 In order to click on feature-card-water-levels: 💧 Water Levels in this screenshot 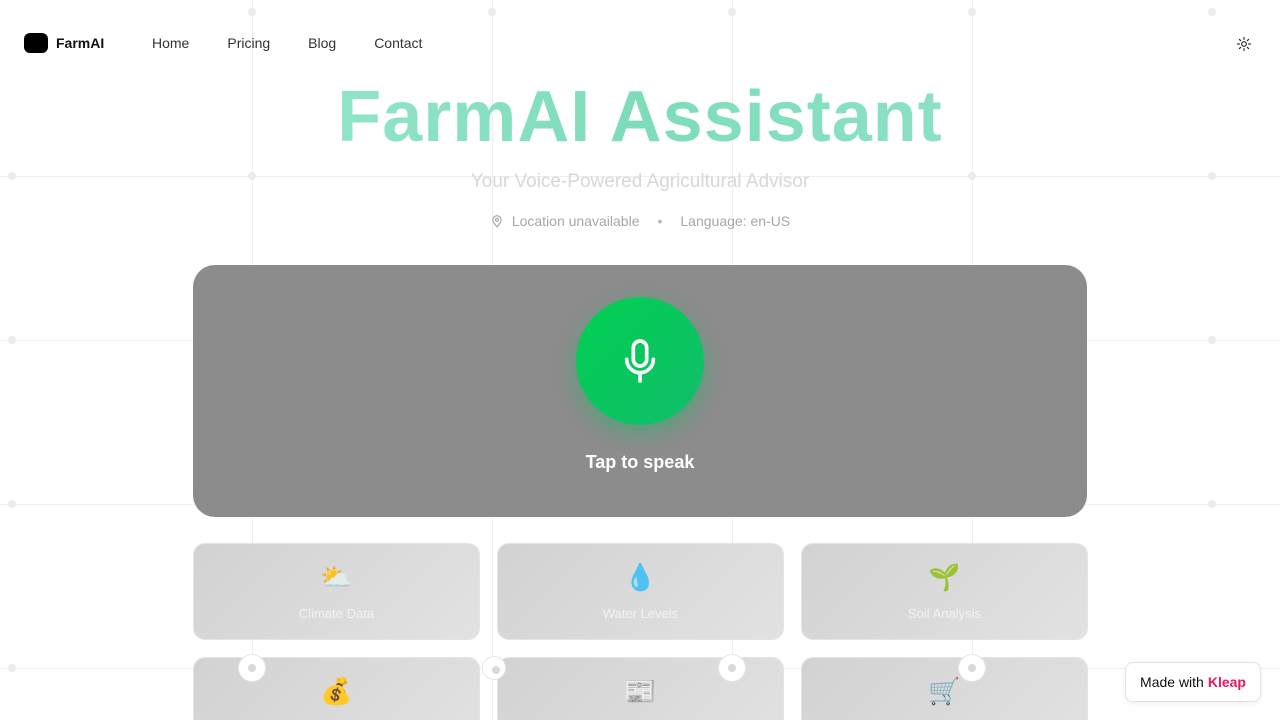, I will do `click(640, 591)`.